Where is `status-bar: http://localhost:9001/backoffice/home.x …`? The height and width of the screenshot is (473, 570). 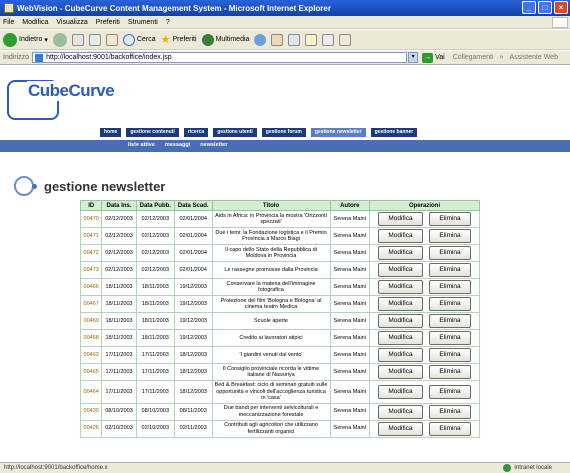 status-bar: http://localhost:9001/backoffice/home.x … is located at coordinates (285, 467).